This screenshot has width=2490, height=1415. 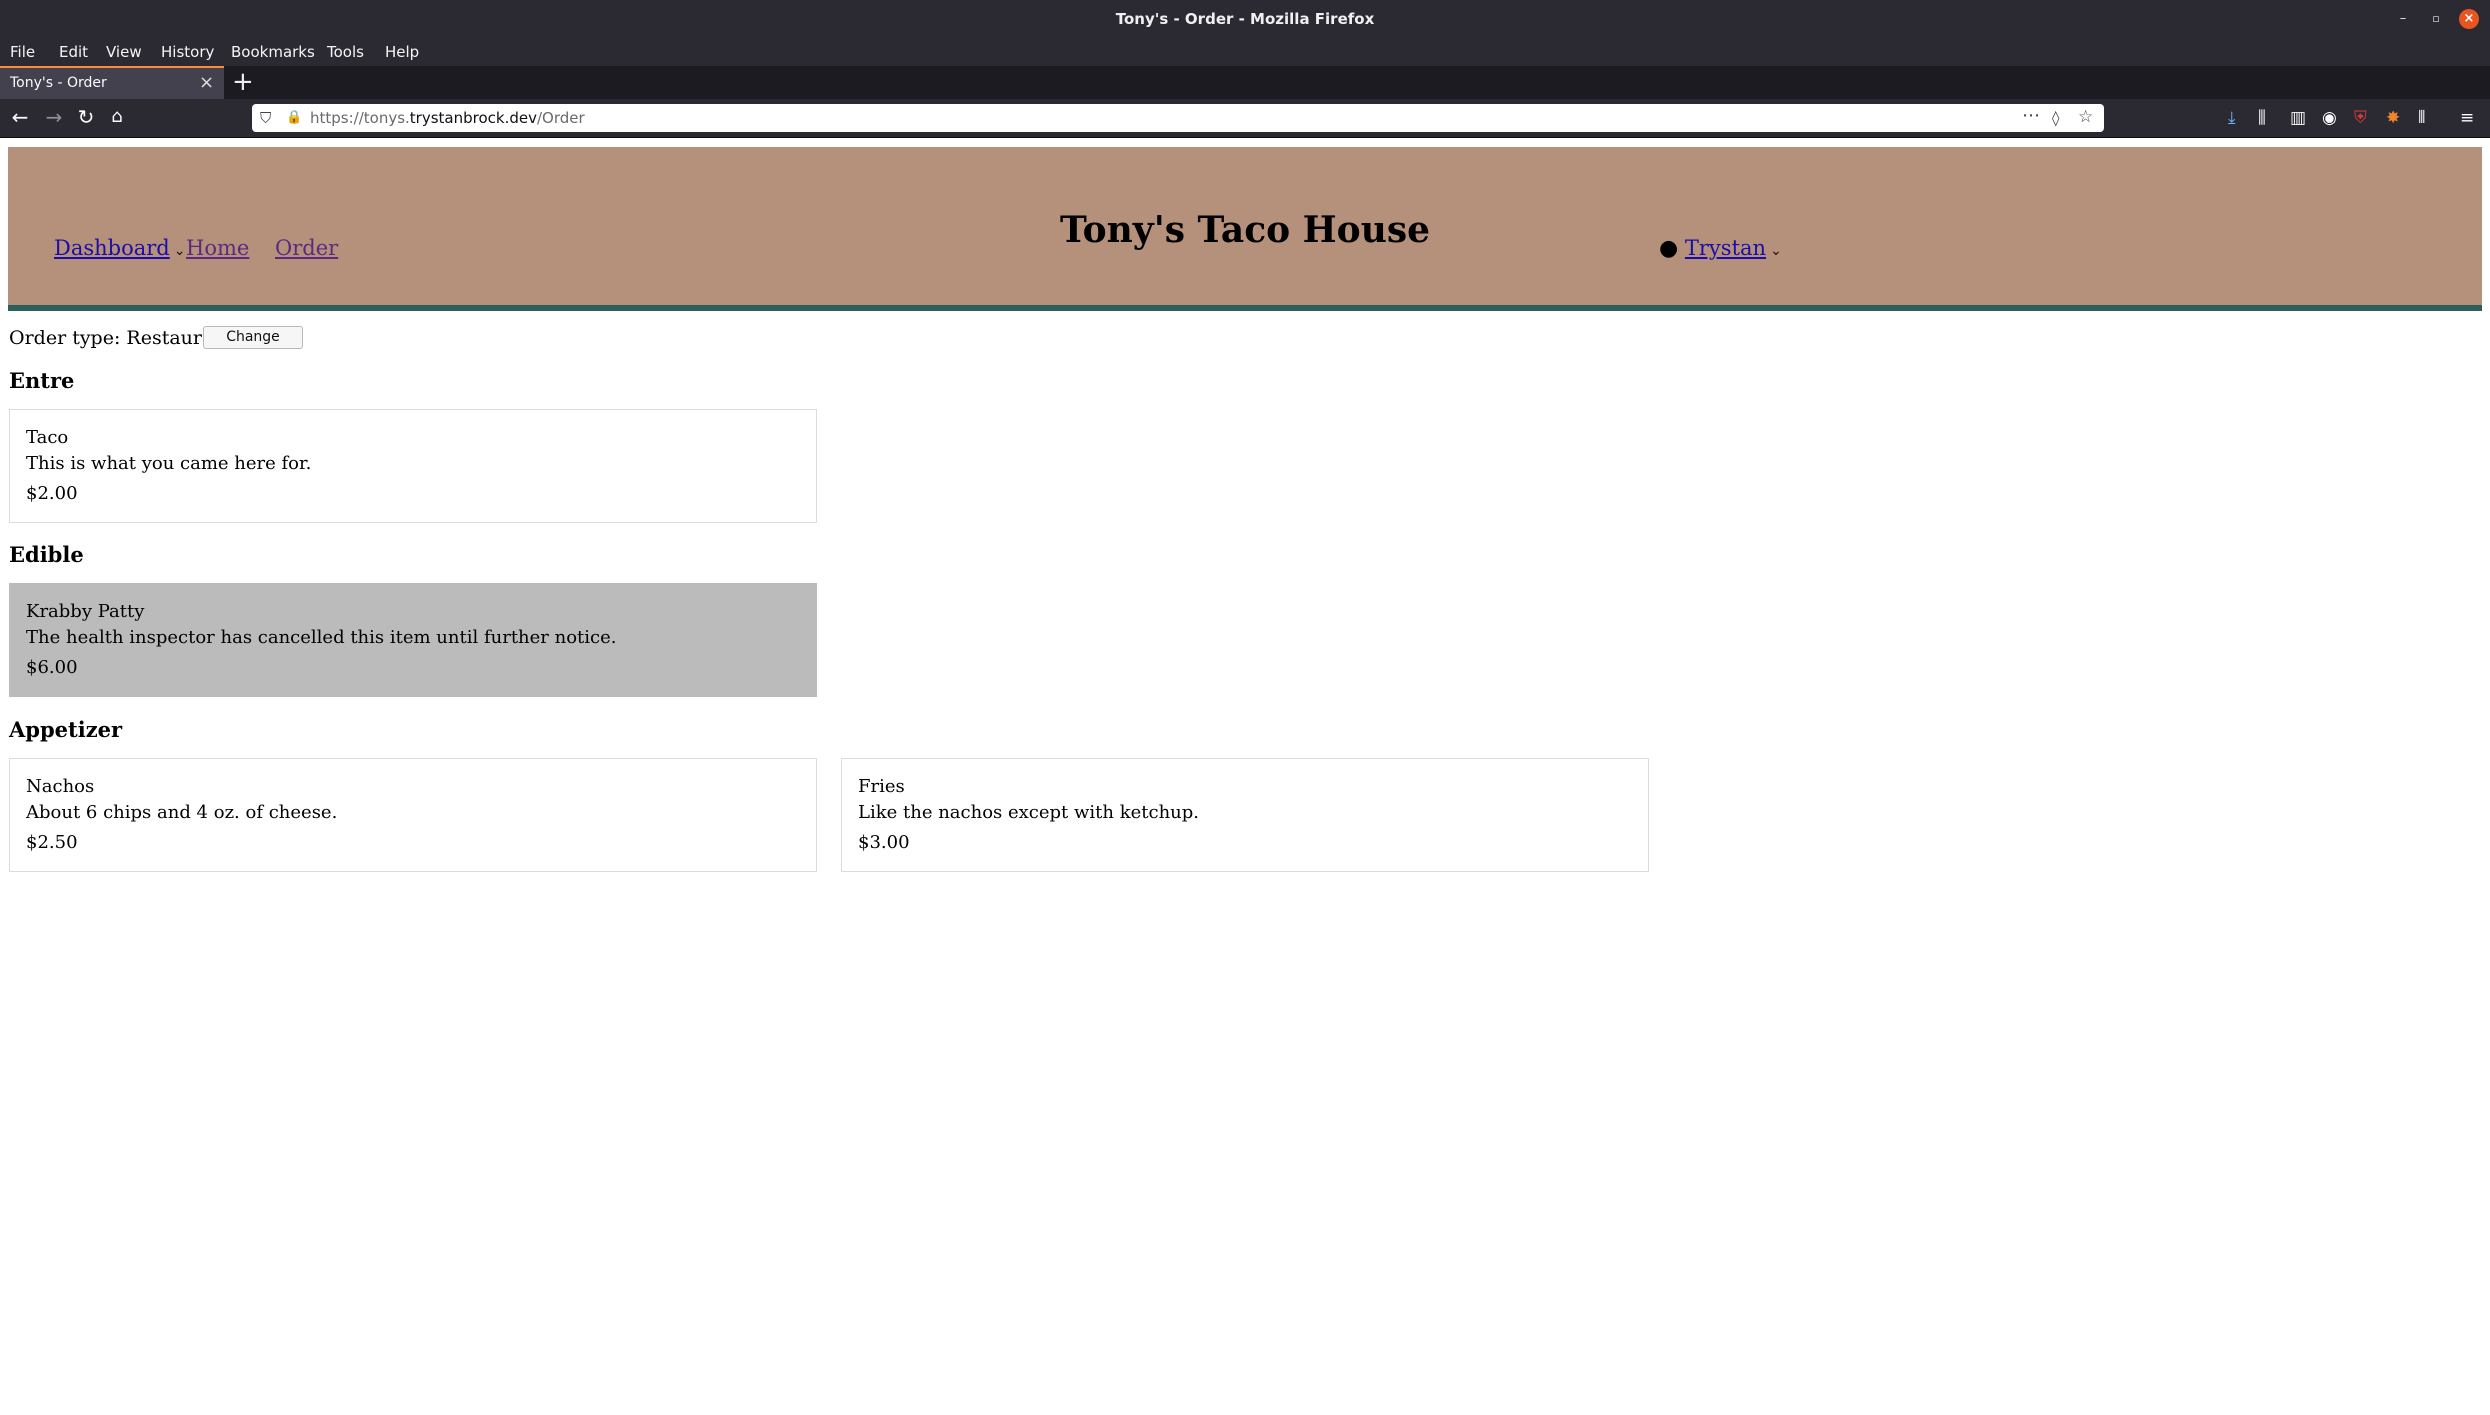 What do you see at coordinates (47, 437) in the screenshot?
I see `item-name: Taco` at bounding box center [47, 437].